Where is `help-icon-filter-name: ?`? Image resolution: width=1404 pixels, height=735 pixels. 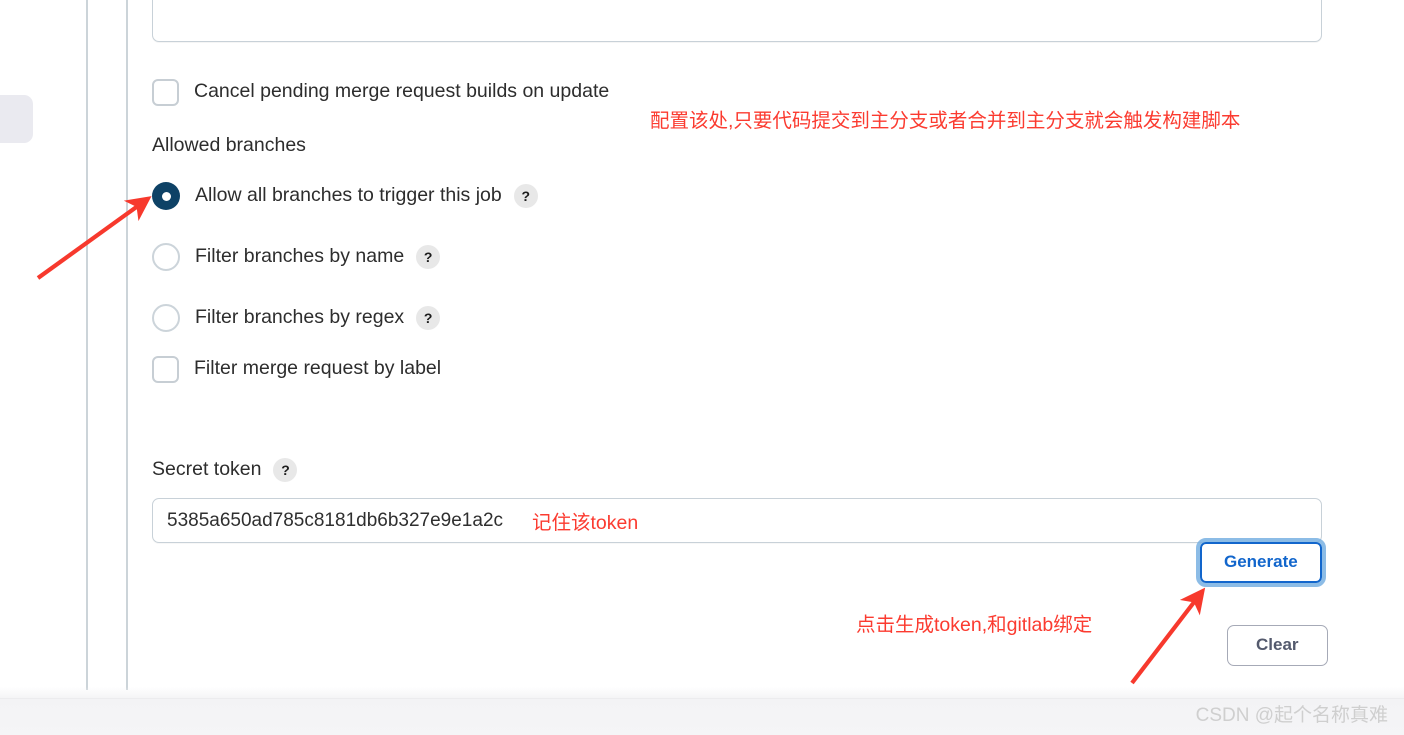 help-icon-filter-name: ? is located at coordinates (428, 257).